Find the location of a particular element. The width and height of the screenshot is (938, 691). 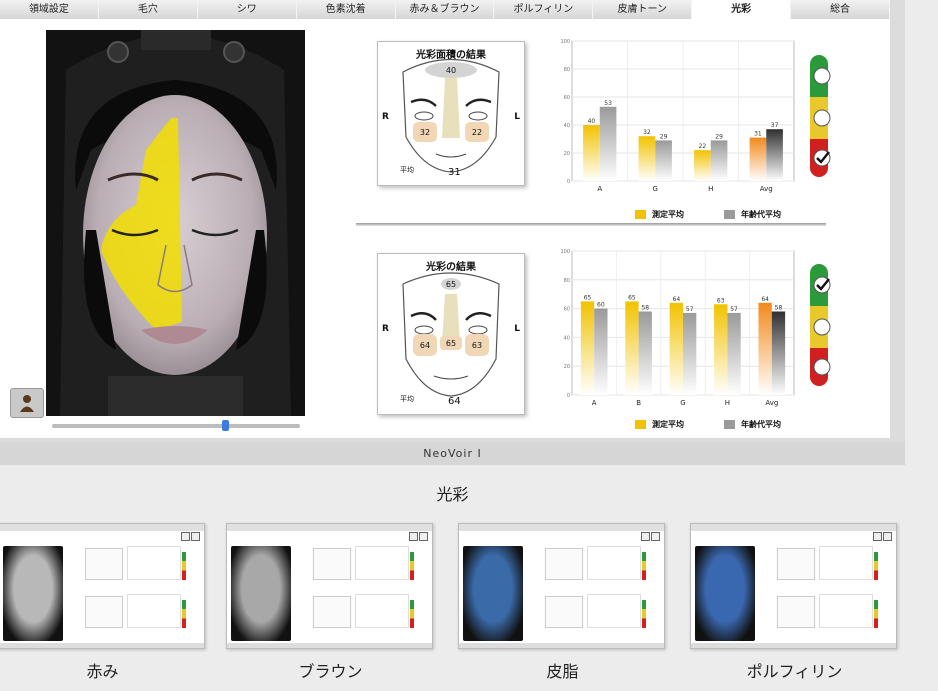

x-tick-label: B is located at coordinates (638, 403).